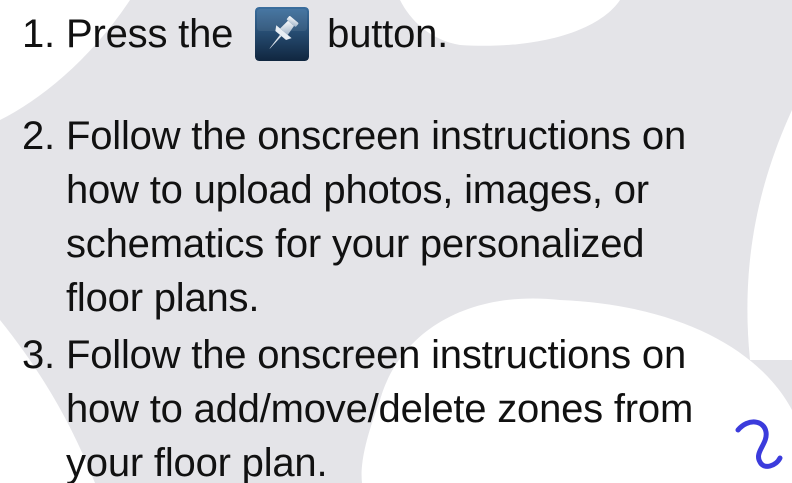  What do you see at coordinates (38, 34) in the screenshot?
I see `step-1-number: 1.` at bounding box center [38, 34].